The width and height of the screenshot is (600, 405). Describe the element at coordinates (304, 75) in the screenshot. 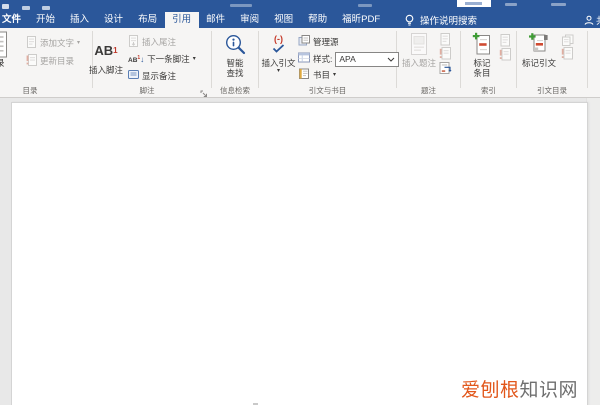

I see `bibliography-icon` at that location.